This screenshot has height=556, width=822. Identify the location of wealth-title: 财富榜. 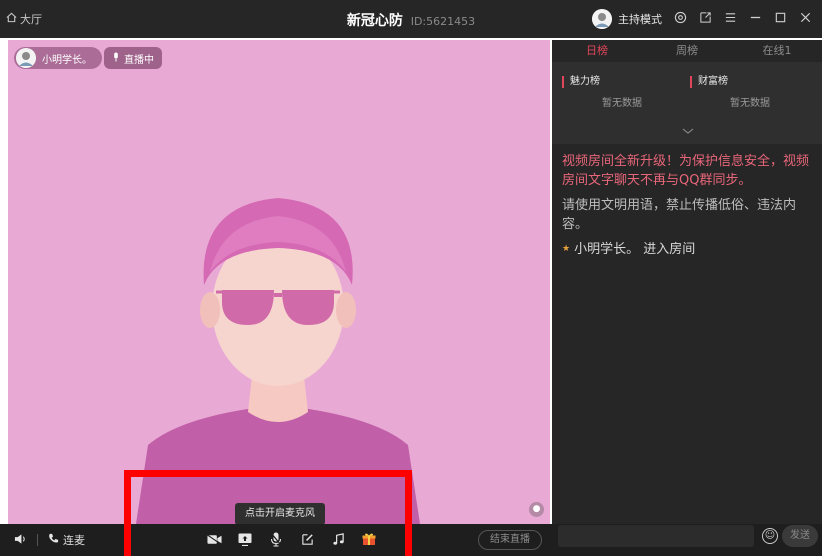
(750, 82).